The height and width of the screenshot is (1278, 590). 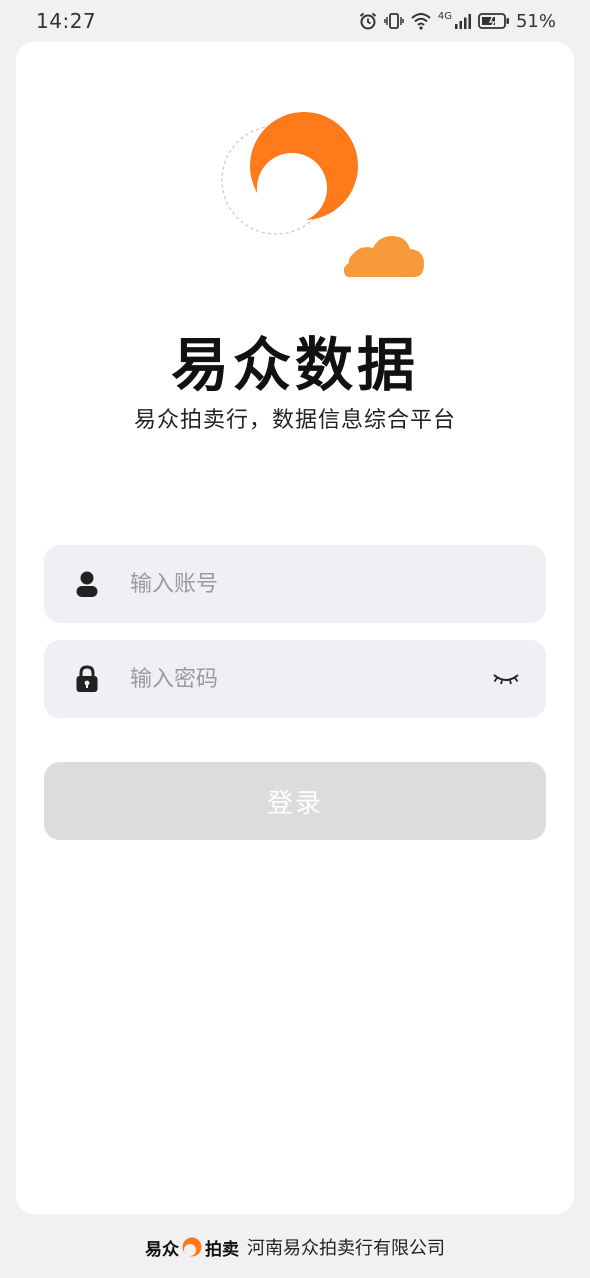 I want to click on vibrate-icon, so click(x=394, y=21).